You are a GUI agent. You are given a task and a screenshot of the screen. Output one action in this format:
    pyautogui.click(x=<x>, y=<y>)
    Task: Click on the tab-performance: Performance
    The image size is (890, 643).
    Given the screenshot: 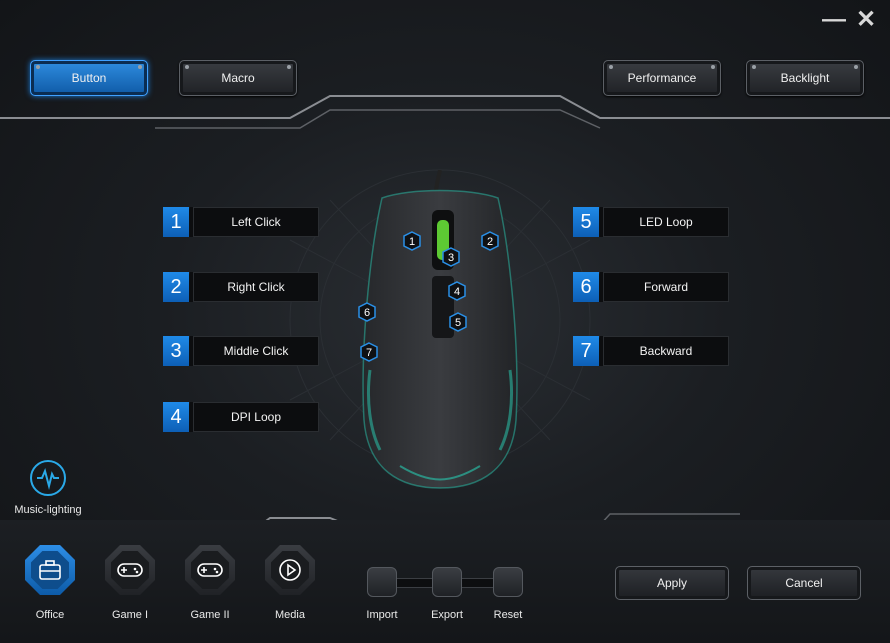 What is the action you would take?
    pyautogui.click(x=662, y=78)
    